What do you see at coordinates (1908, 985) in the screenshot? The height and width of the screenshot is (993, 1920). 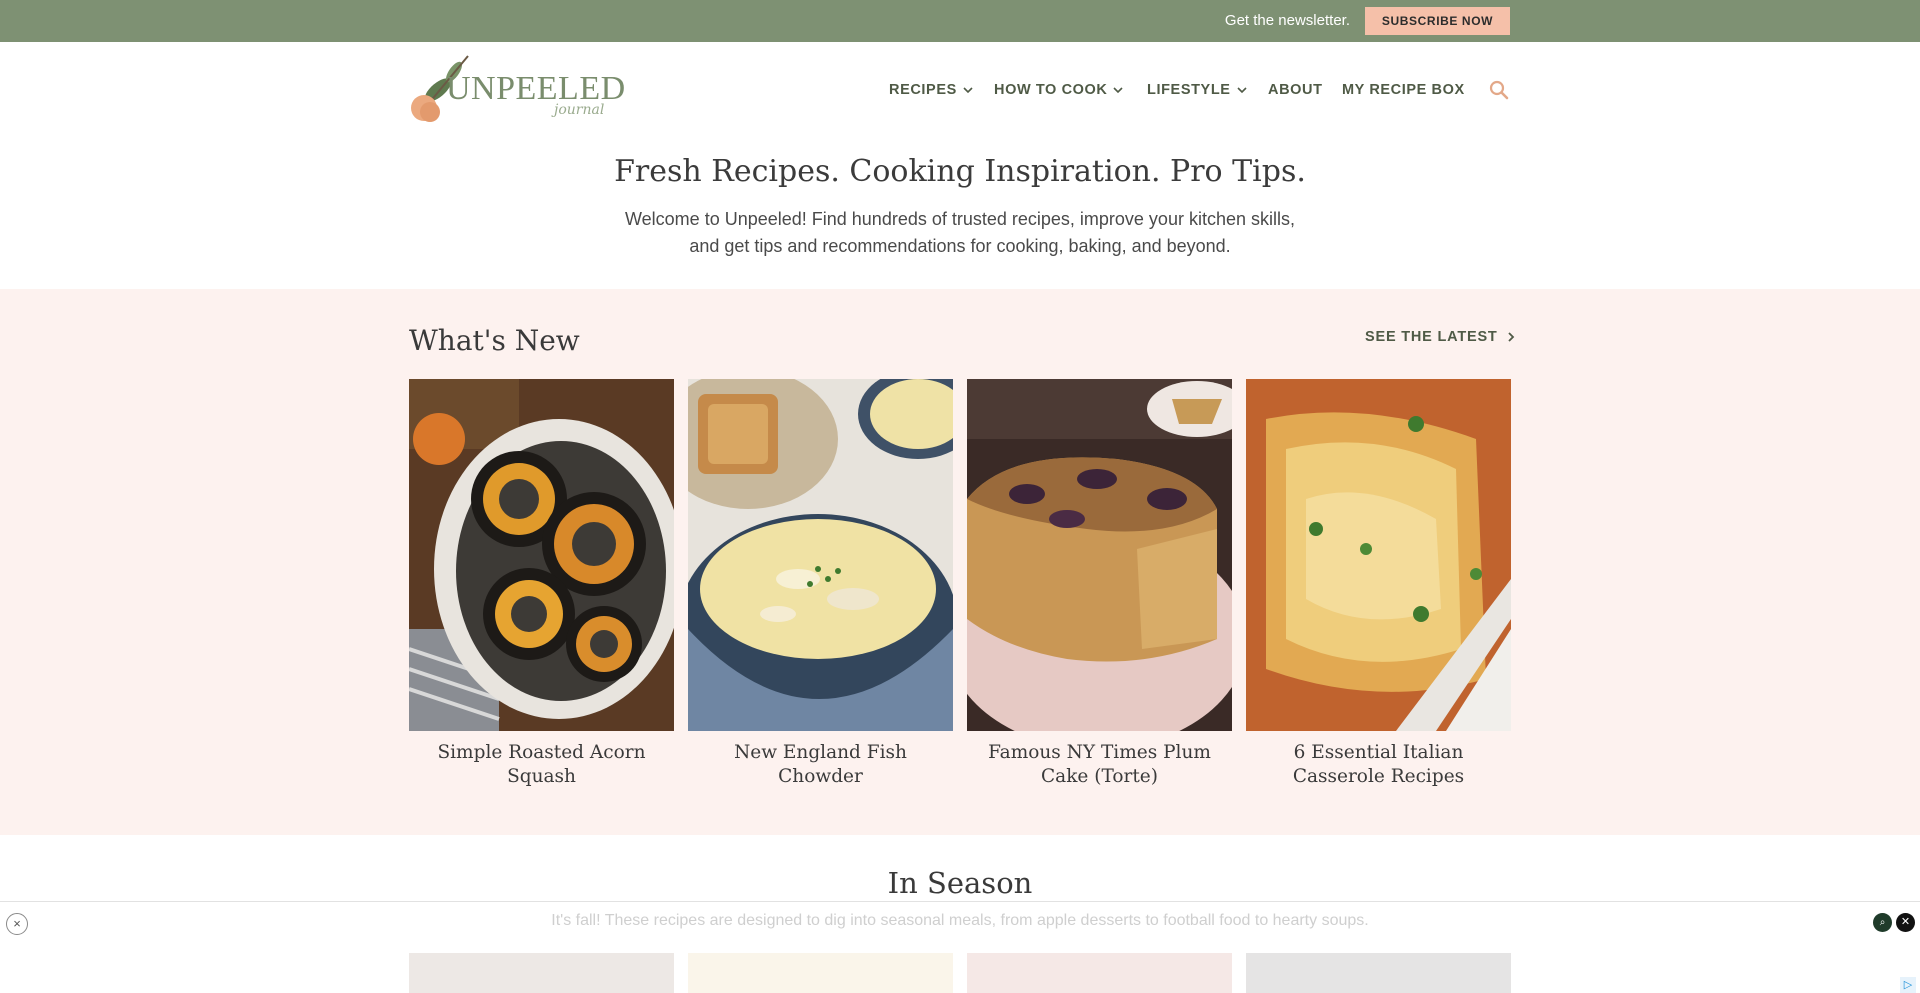 I see `adchoices-icon: ▷` at bounding box center [1908, 985].